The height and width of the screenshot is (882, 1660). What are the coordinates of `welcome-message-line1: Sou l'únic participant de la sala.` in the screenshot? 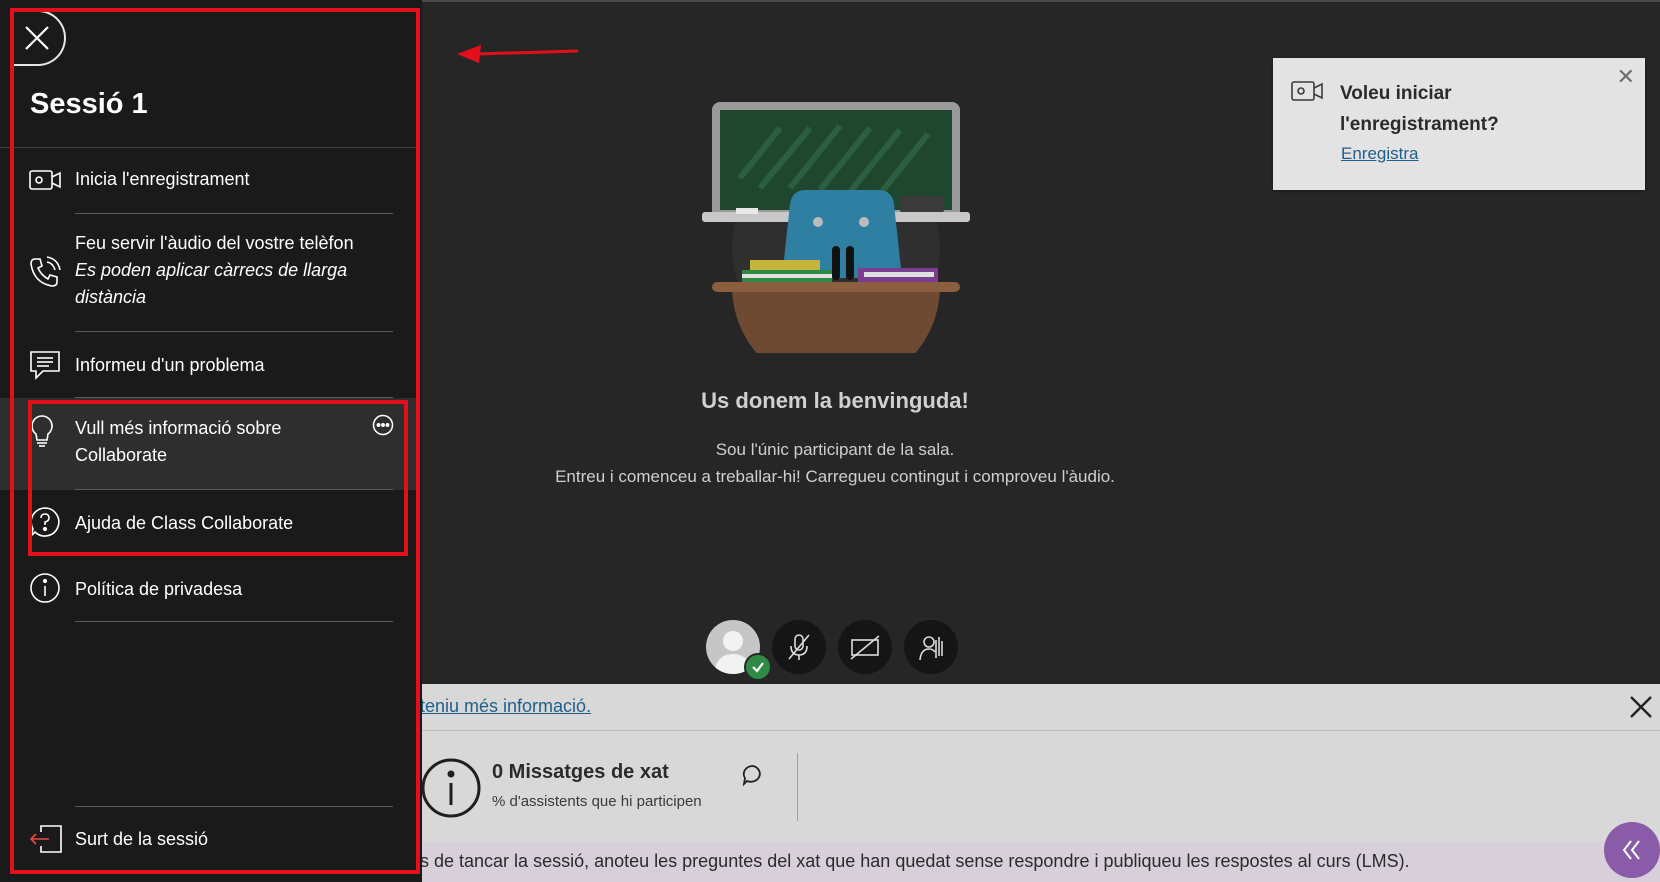 It's located at (835, 449).